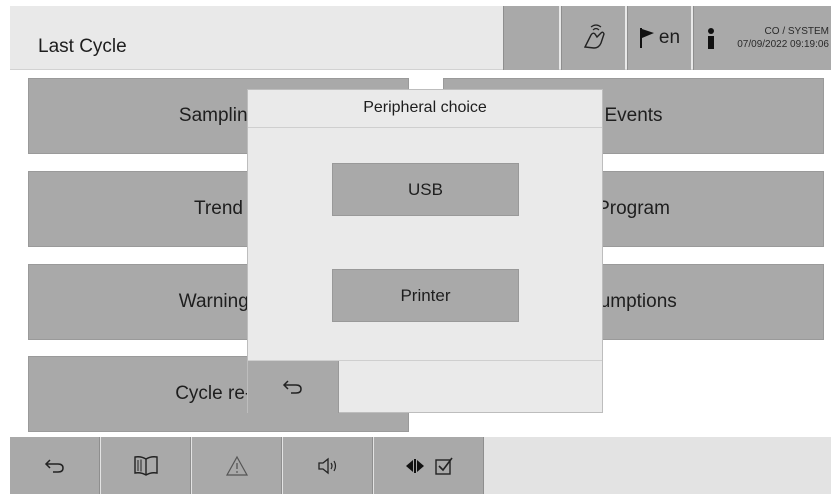  What do you see at coordinates (633, 208) in the screenshot?
I see `tile-label: Program` at bounding box center [633, 208].